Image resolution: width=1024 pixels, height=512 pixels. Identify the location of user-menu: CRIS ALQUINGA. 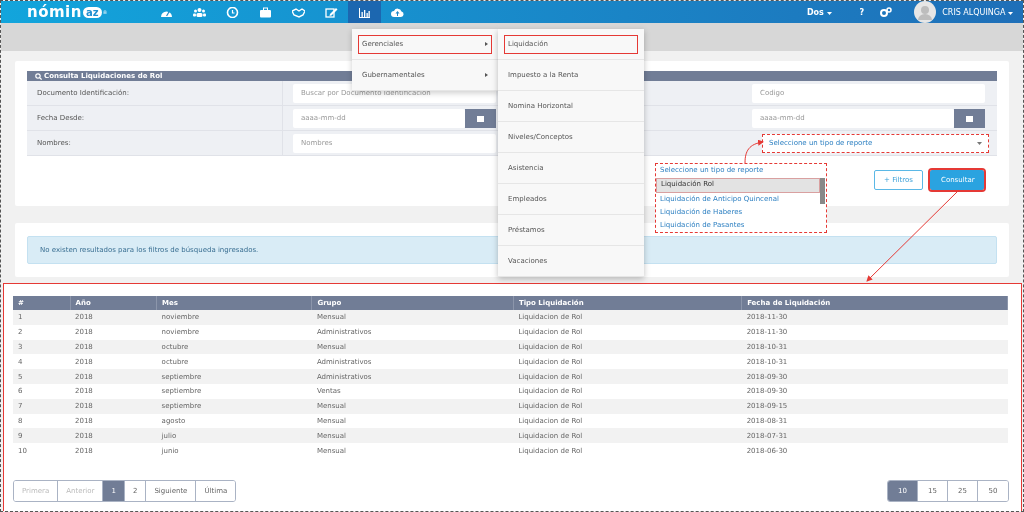
(977, 12).